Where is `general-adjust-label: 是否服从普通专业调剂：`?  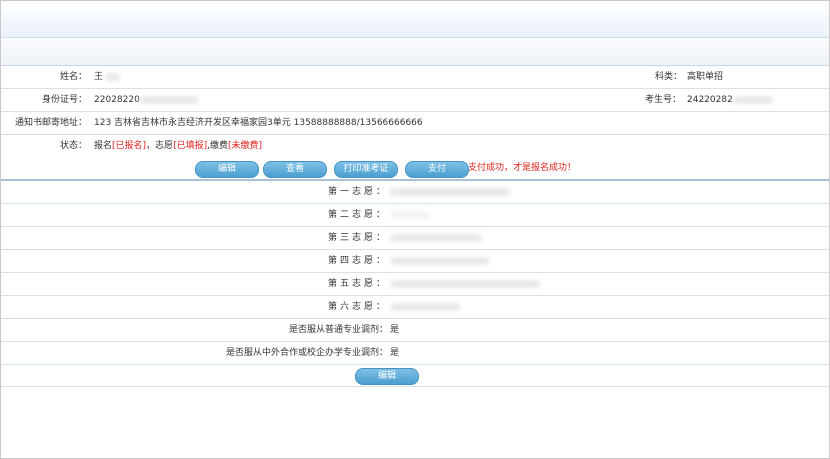
general-adjust-label: 是否服从普通专业调剂： is located at coordinates (338, 330).